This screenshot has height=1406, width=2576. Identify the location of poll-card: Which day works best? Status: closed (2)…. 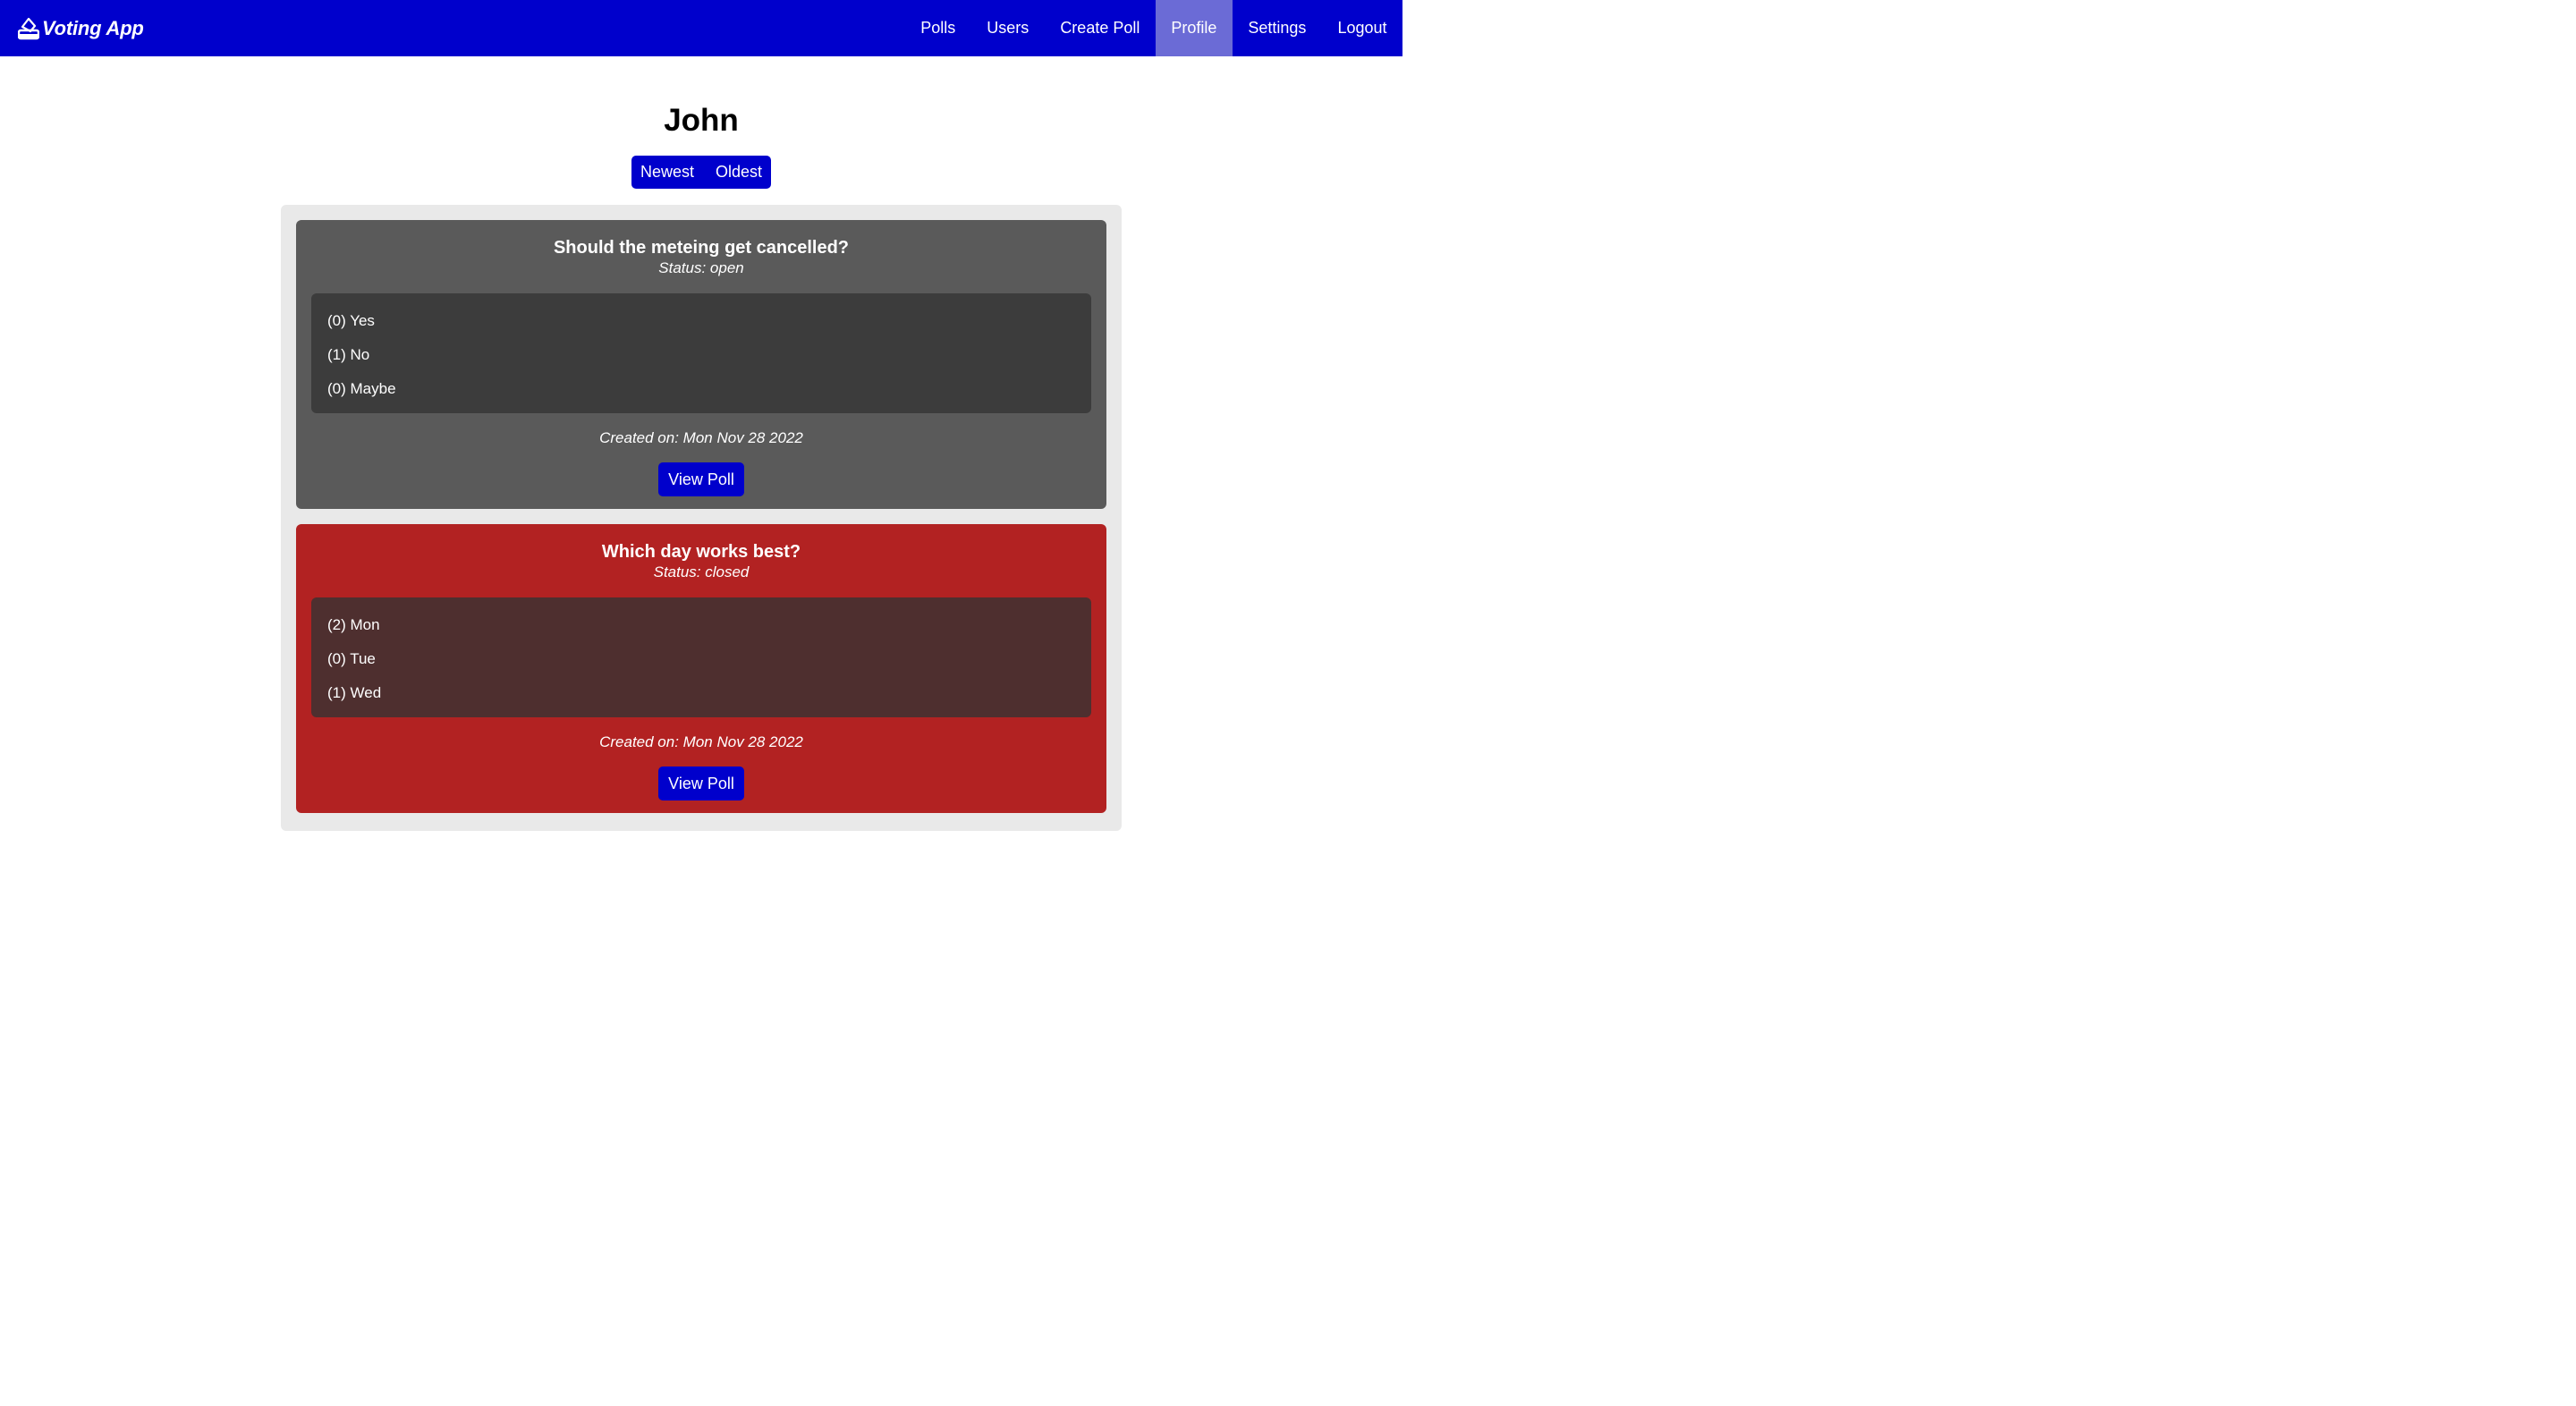
(701, 669).